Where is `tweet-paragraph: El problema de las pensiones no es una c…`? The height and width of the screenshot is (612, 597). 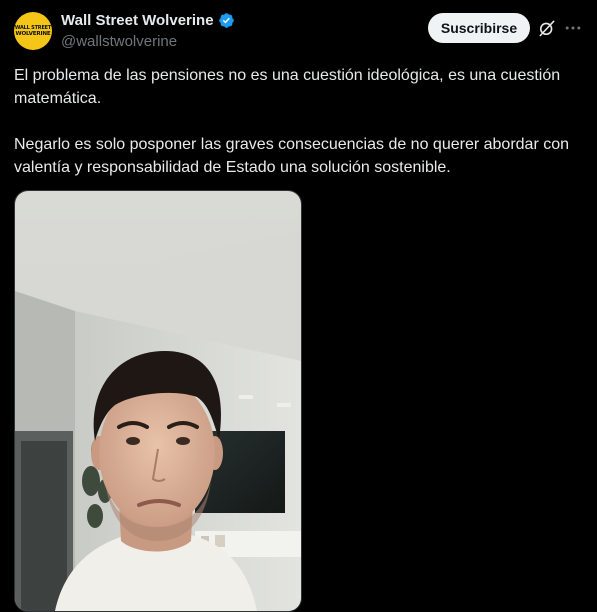
tweet-paragraph: El problema de las pensiones no es una c… is located at coordinates (287, 87).